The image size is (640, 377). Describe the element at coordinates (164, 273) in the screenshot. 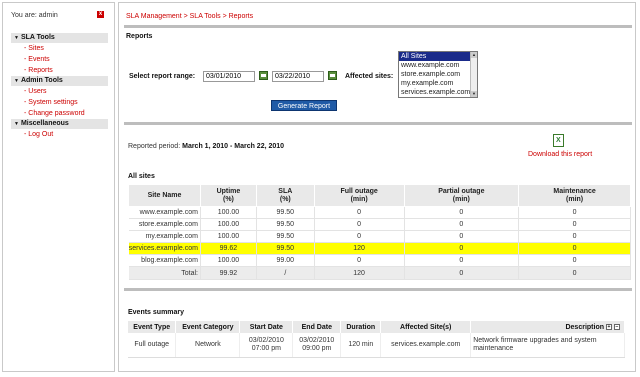

I see `total-label: Total:` at that location.